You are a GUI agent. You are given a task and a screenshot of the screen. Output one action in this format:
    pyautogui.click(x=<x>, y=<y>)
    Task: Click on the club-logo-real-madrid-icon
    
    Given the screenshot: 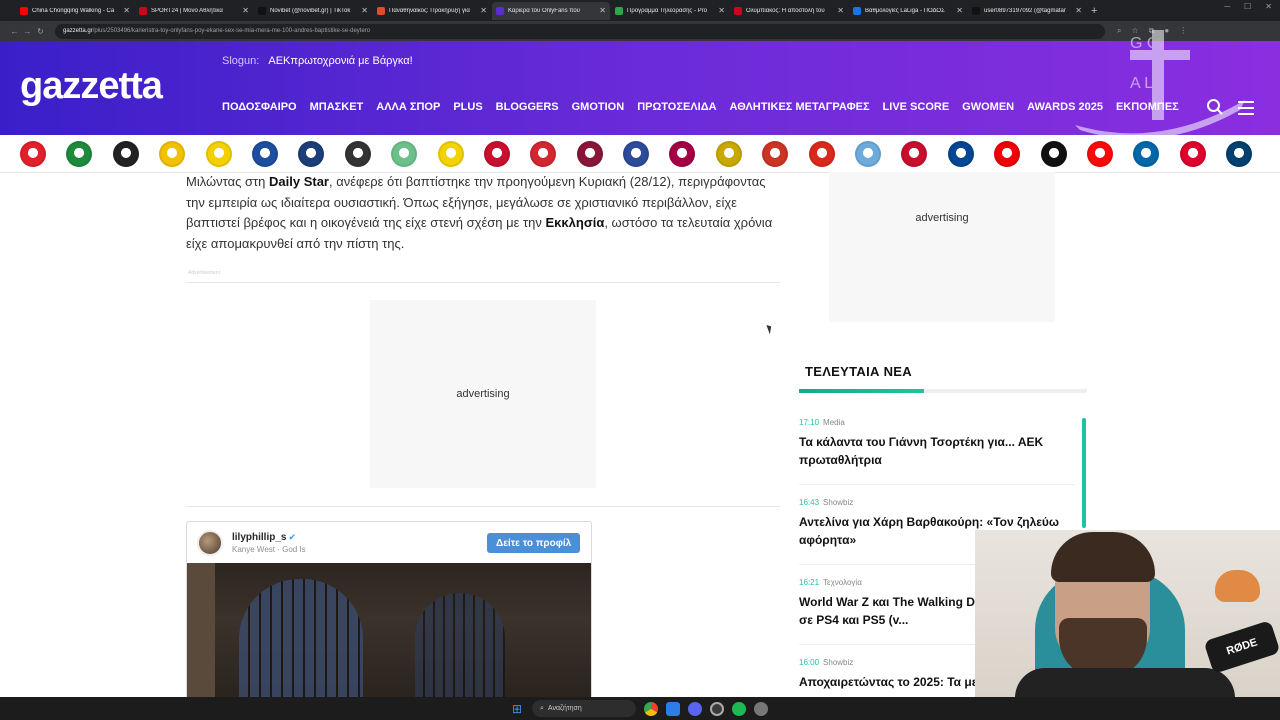 What is the action you would take?
    pyautogui.click(x=728, y=153)
    